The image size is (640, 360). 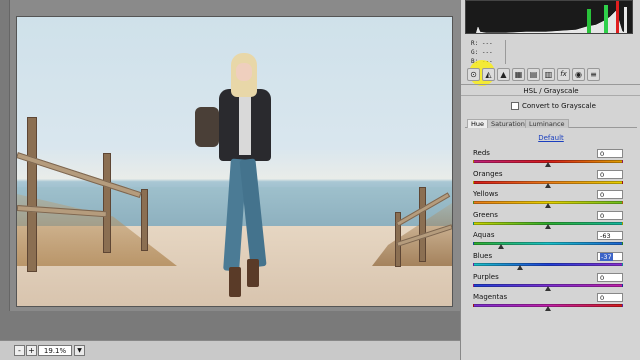 What do you see at coordinates (486, 276) in the screenshot?
I see `slider-label: Purples` at bounding box center [486, 276].